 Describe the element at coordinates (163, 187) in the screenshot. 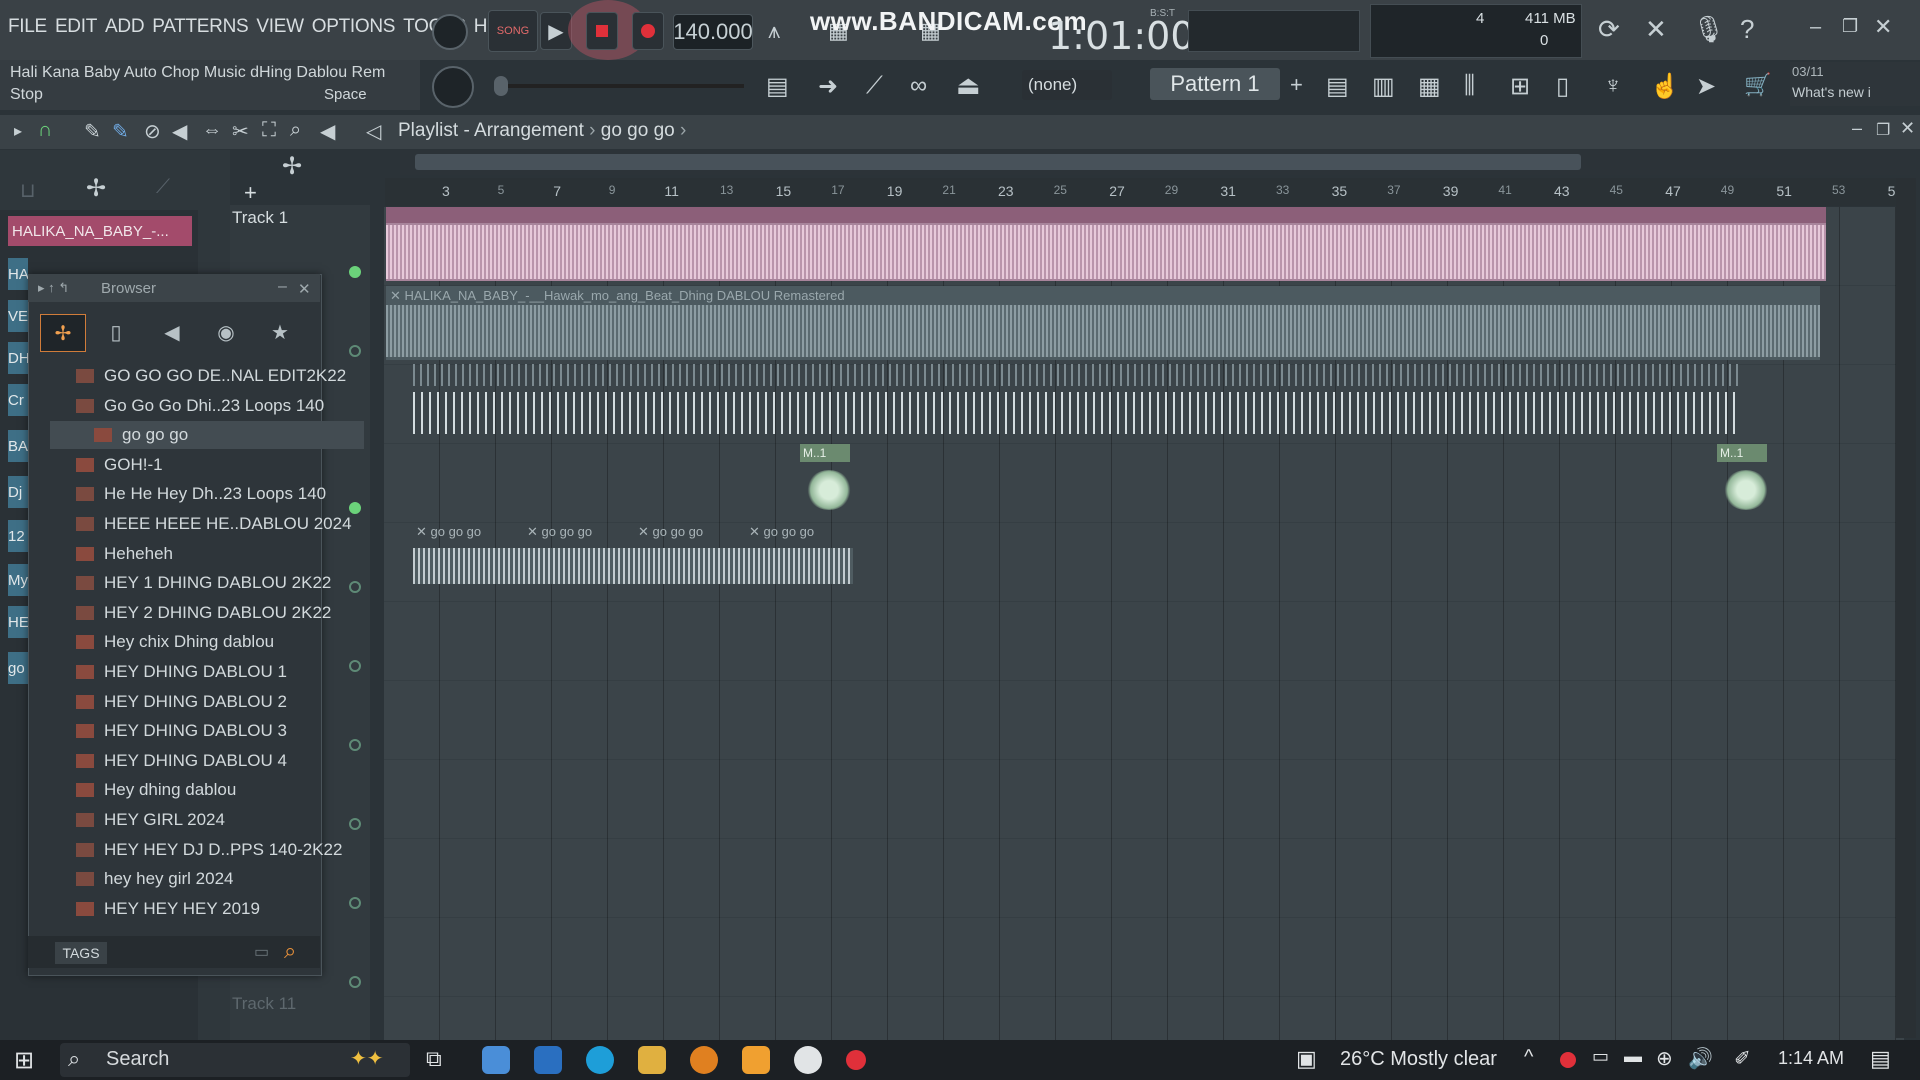

I see `picker-automation-icon: ⟋` at that location.